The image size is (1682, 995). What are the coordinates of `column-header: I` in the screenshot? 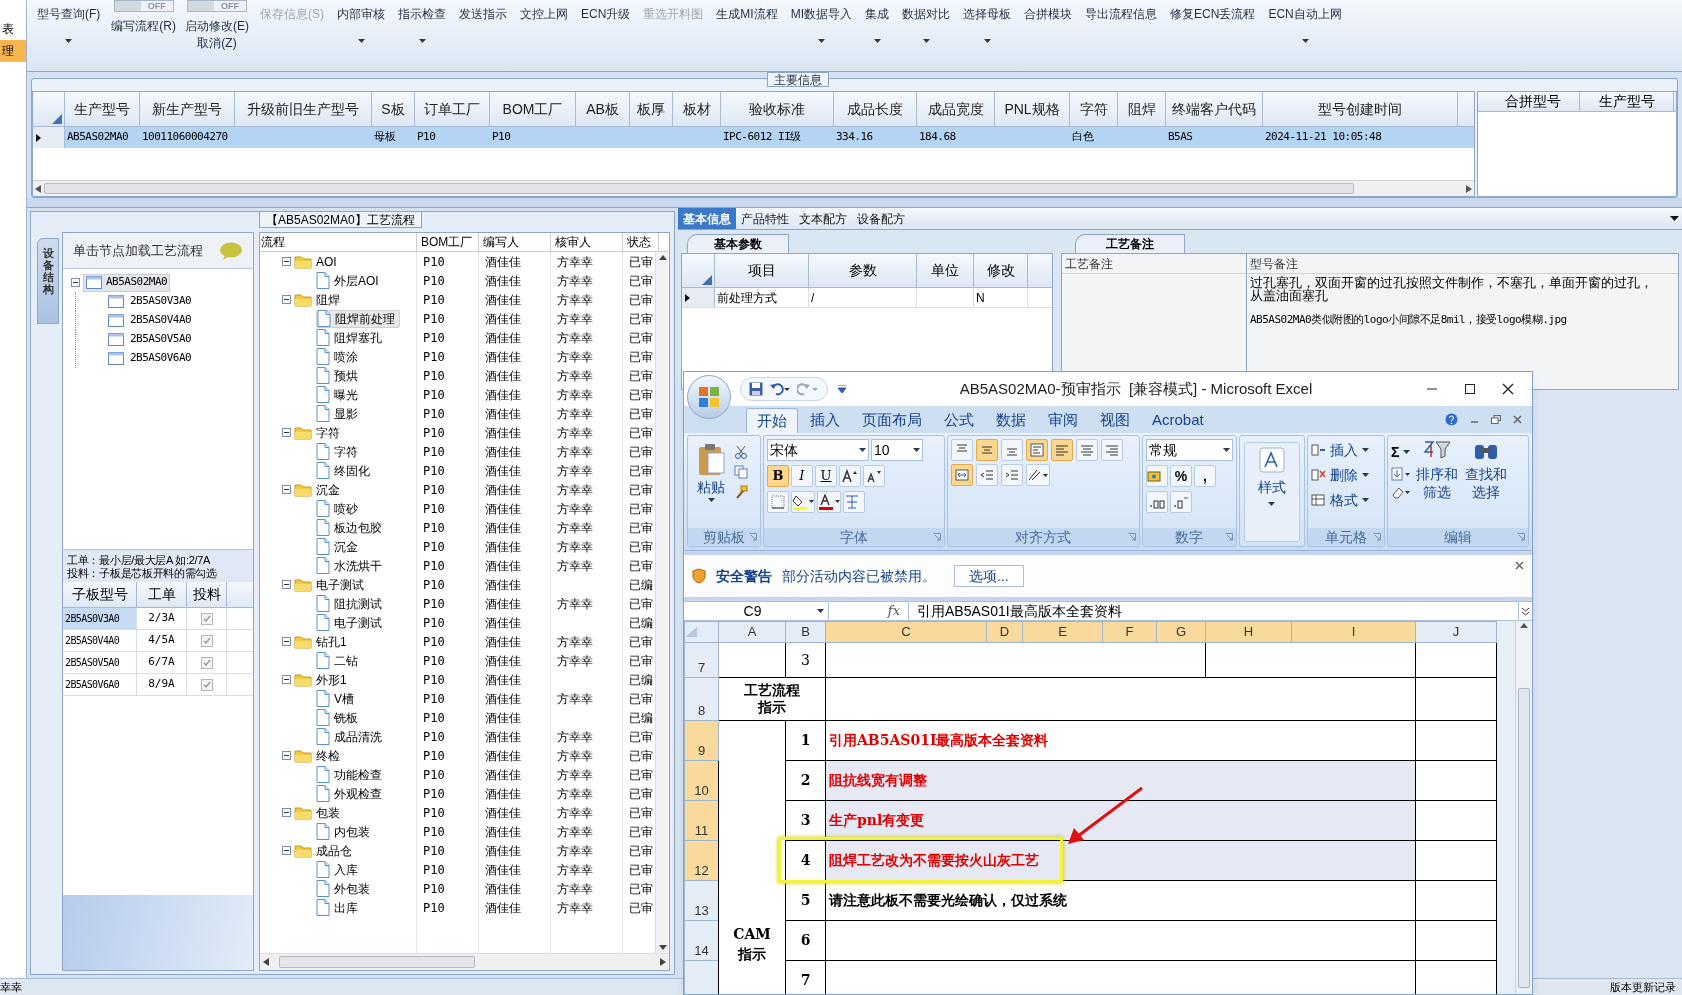 It's located at (1353, 632).